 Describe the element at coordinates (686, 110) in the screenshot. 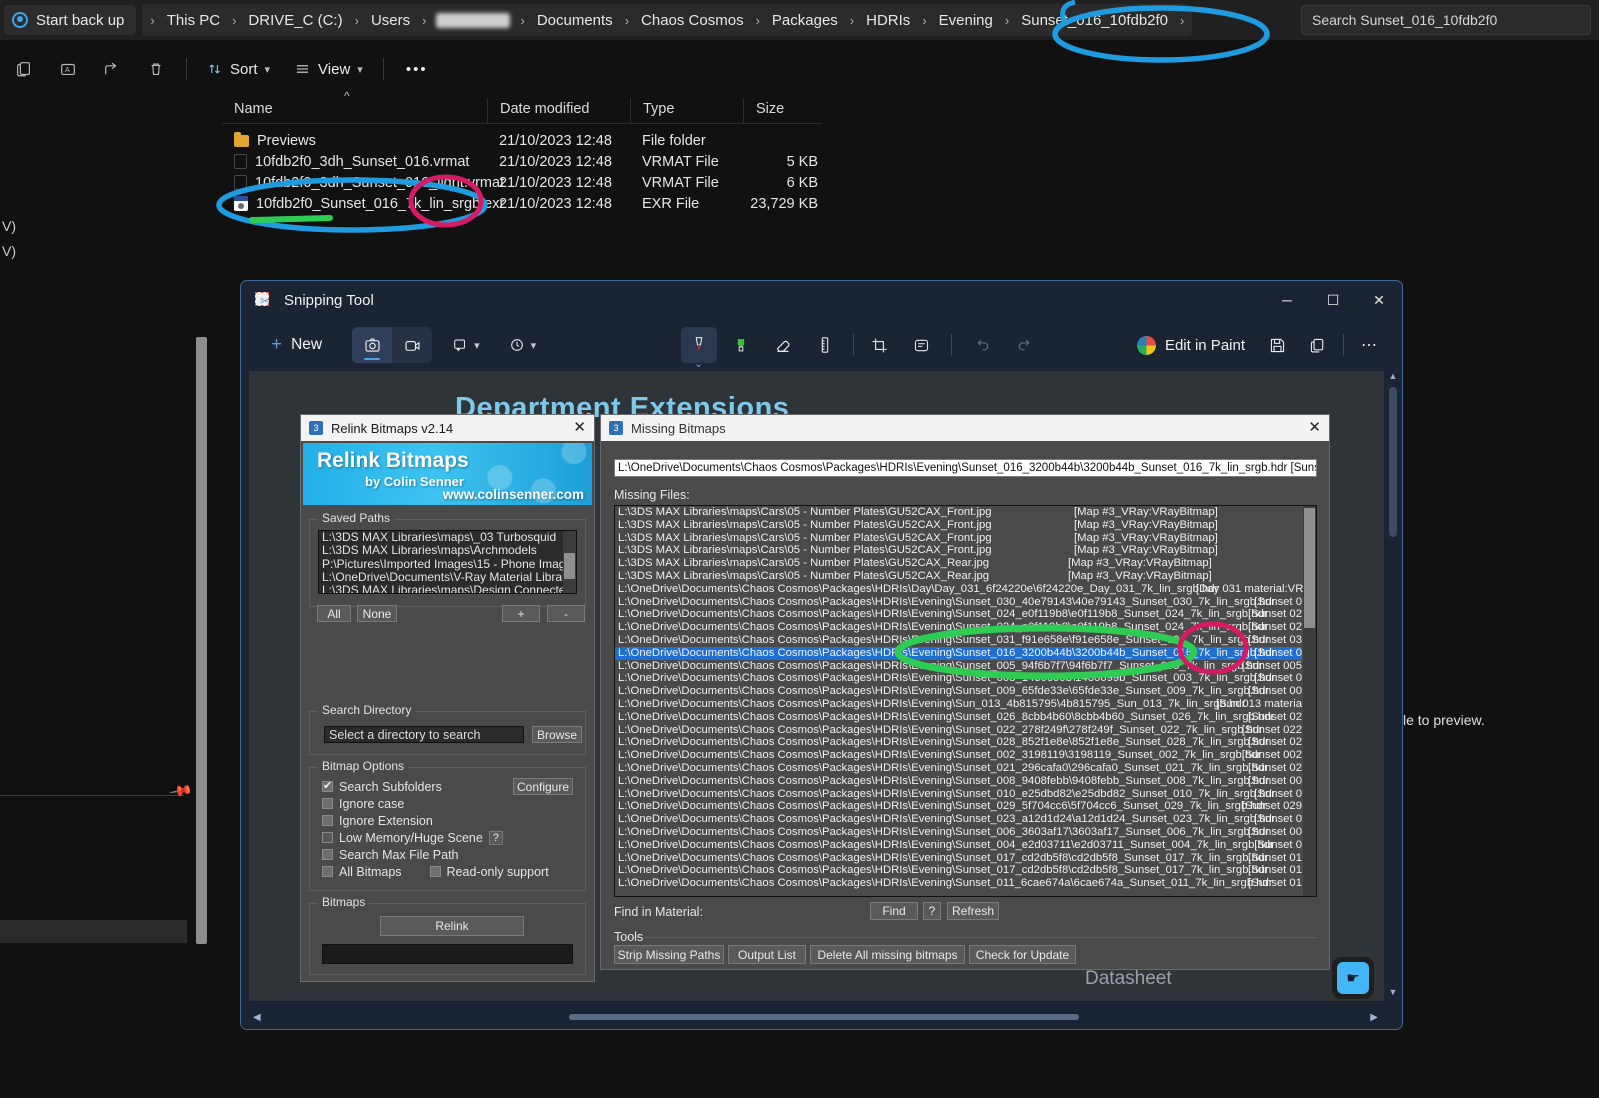

I see `column-header-type: Type` at that location.